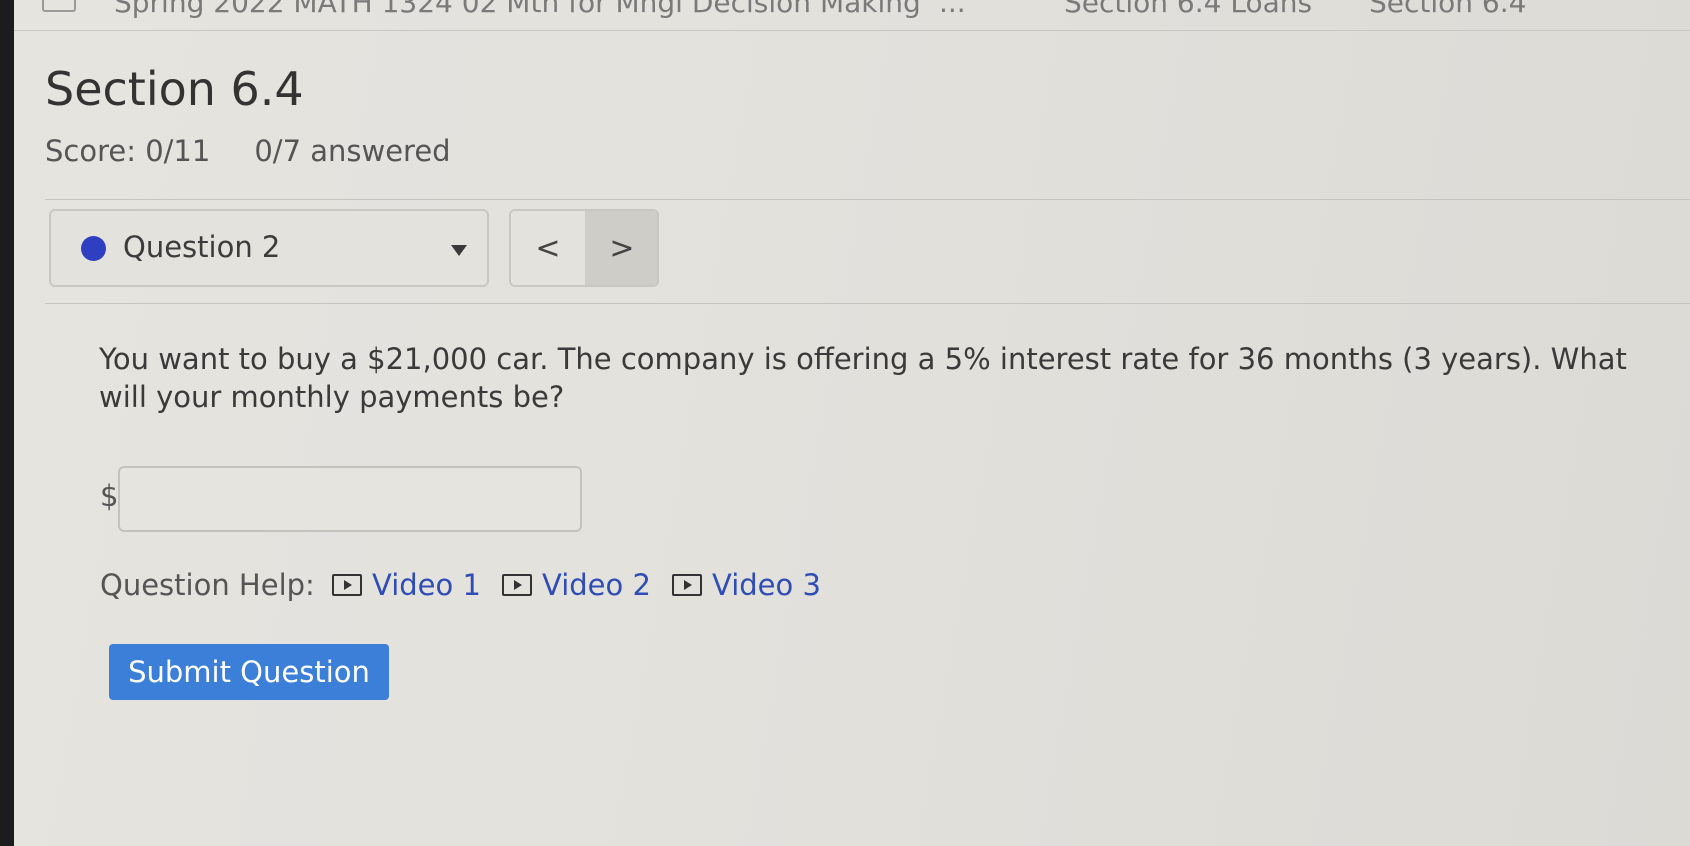  I want to click on video-3-link: Video 3, so click(746, 585).